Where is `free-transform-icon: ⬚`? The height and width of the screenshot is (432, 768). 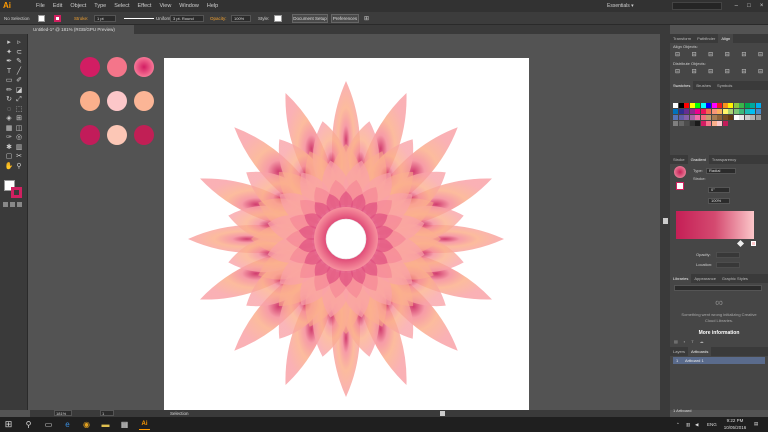 free-transform-icon: ⬚ is located at coordinates (19, 110).